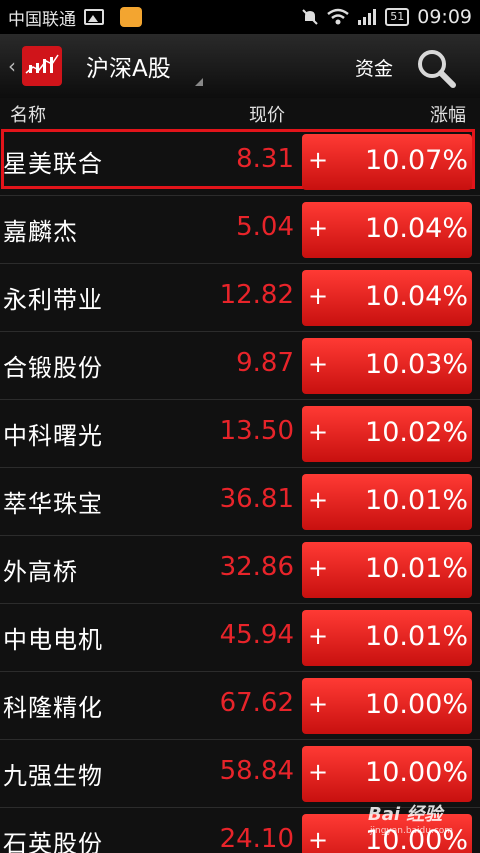  I want to click on stock-price: 58.84, so click(256, 771).